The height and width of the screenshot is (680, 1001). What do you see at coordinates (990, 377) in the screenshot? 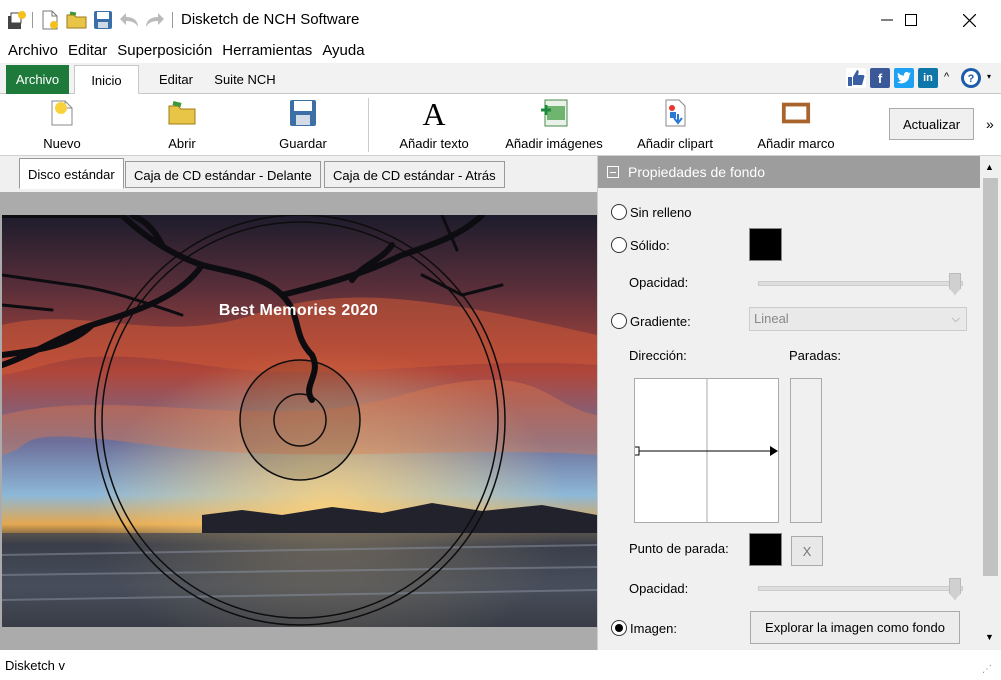
I see `scrollbar-thumb` at bounding box center [990, 377].